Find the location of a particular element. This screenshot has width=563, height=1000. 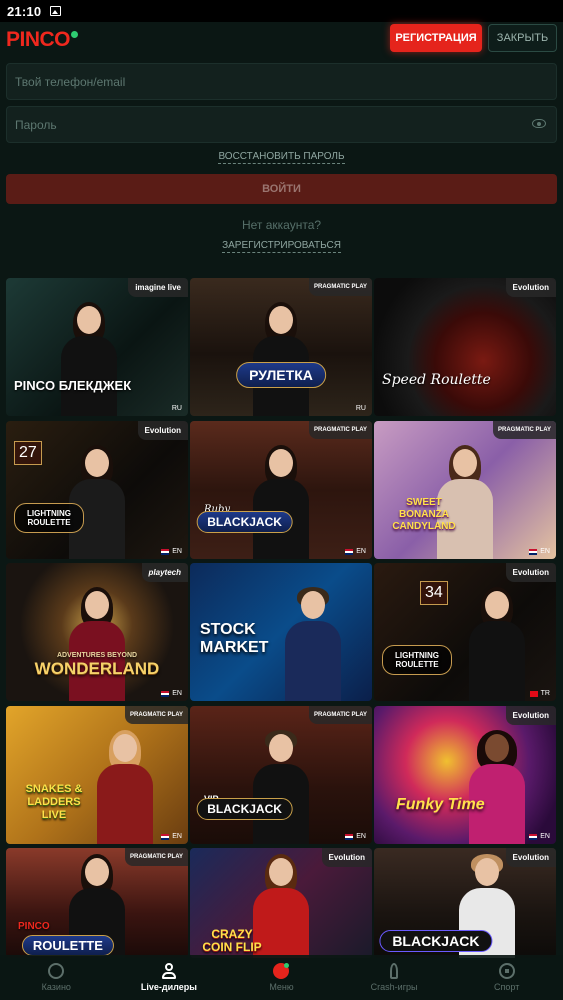

game-subtitle: PINCO is located at coordinates (34, 926).